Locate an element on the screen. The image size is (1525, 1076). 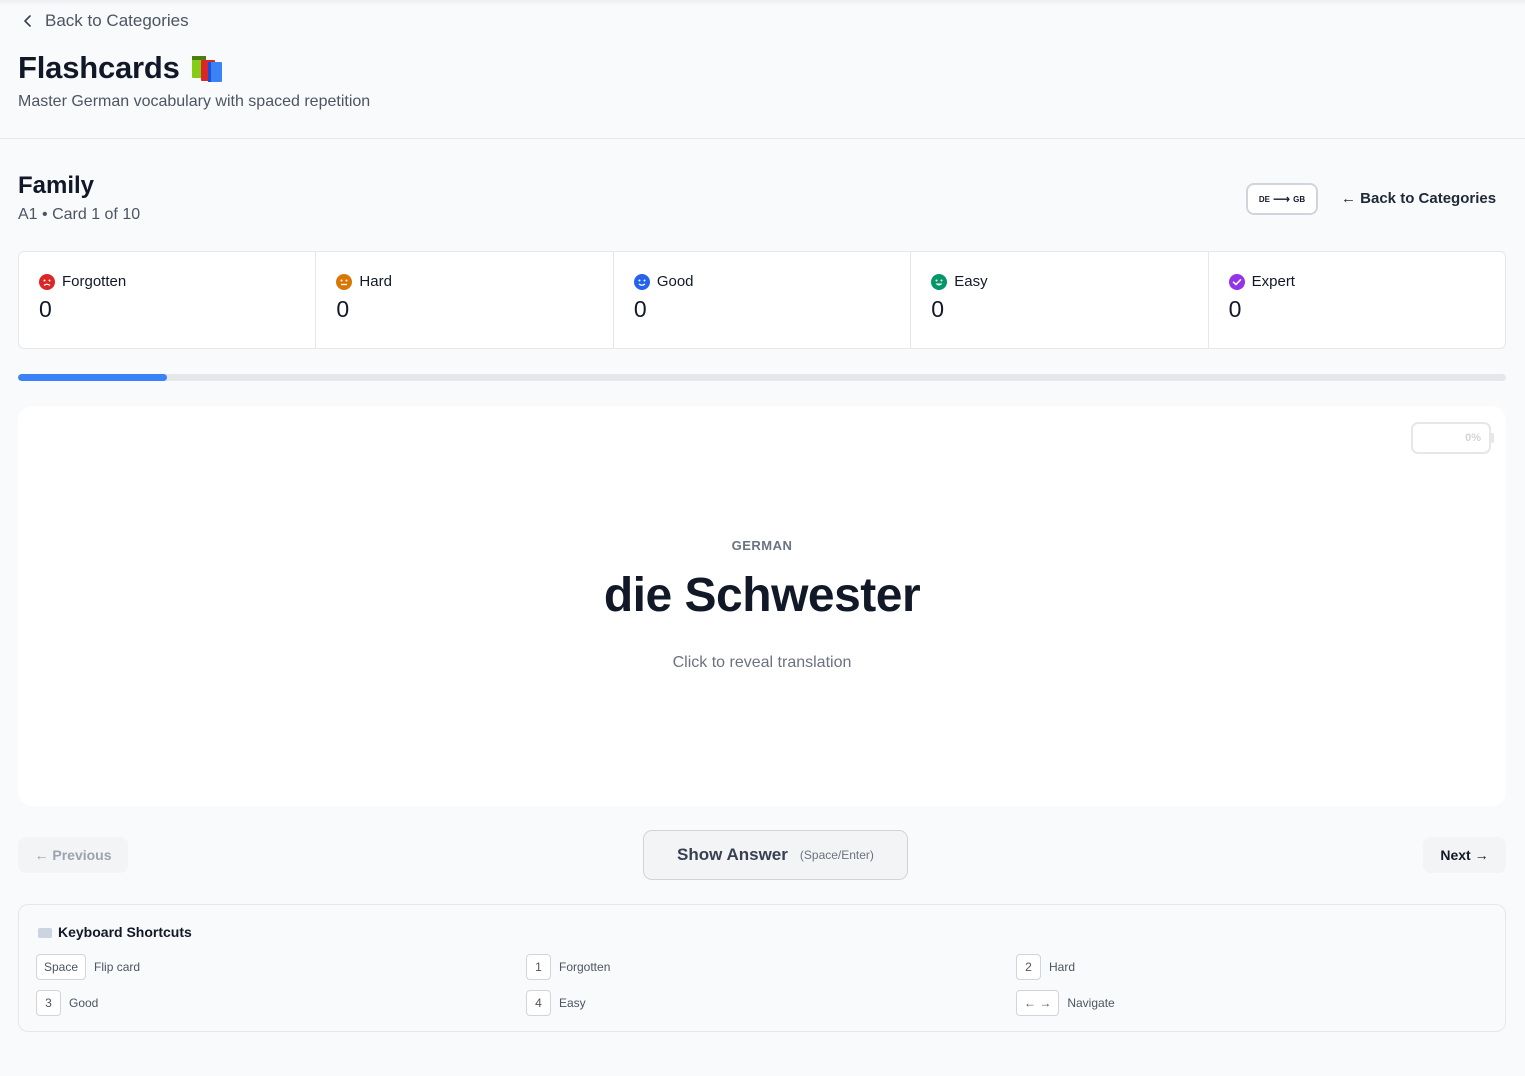
stat-label: Forgotten is located at coordinates (94, 281).